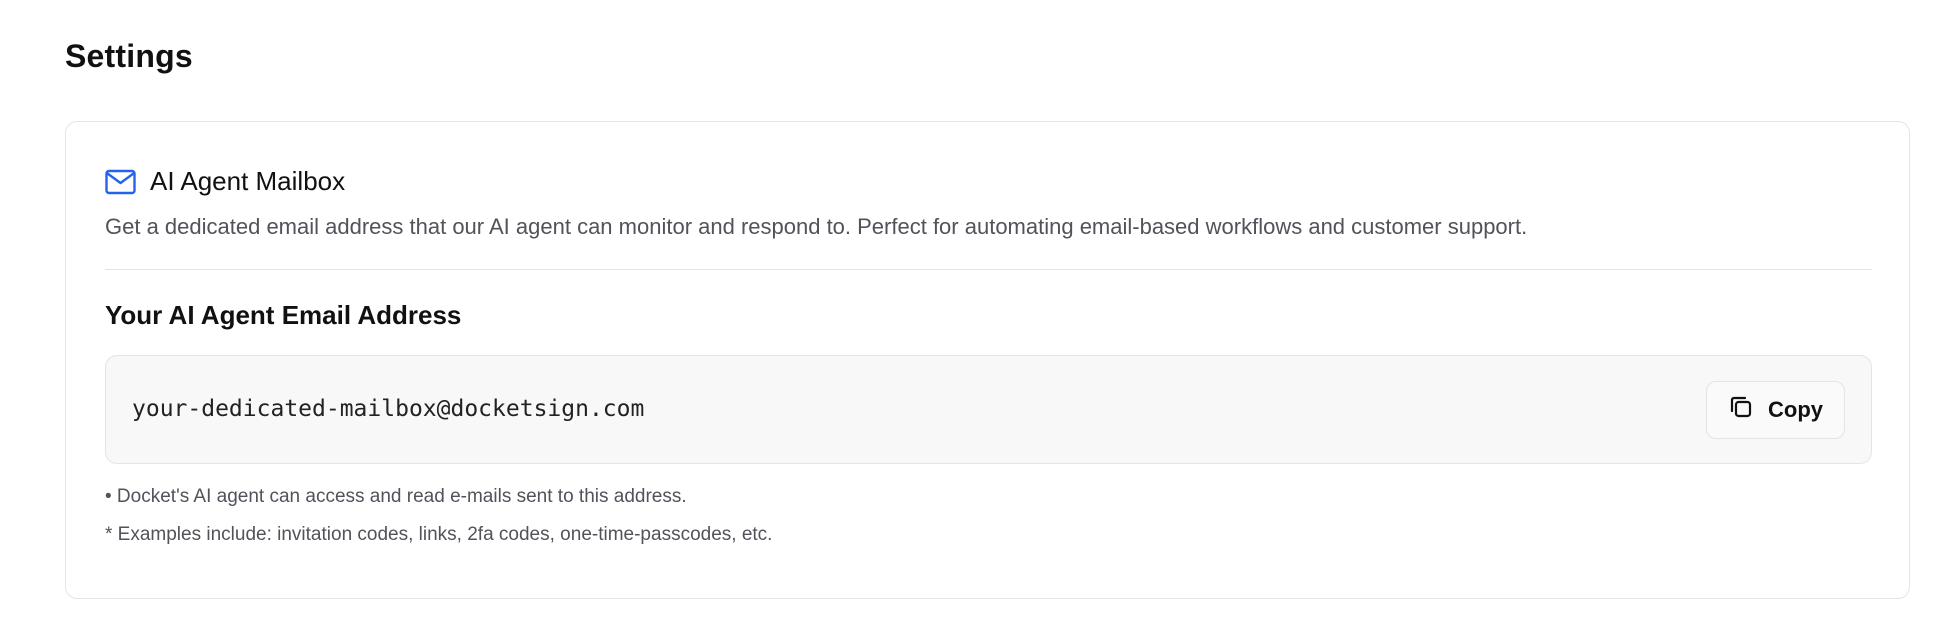 The image size is (1958, 624). Describe the element at coordinates (120, 182) in the screenshot. I see `mail-icon` at that location.